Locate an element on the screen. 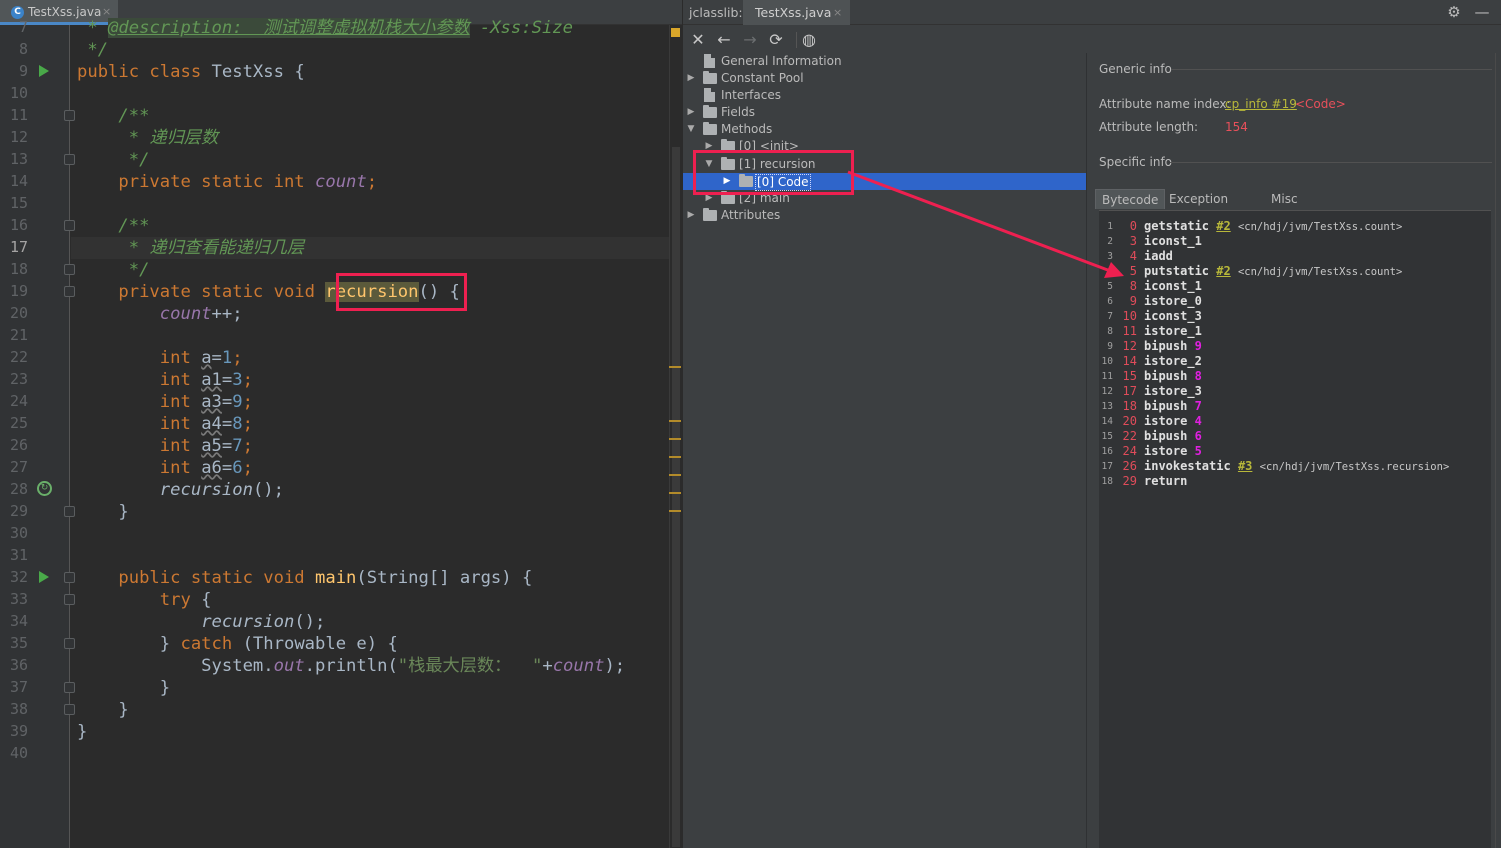 This screenshot has height=848, width=1501. tree-item-constant-pool: ▶ Constant Pool is located at coordinates (883, 78).